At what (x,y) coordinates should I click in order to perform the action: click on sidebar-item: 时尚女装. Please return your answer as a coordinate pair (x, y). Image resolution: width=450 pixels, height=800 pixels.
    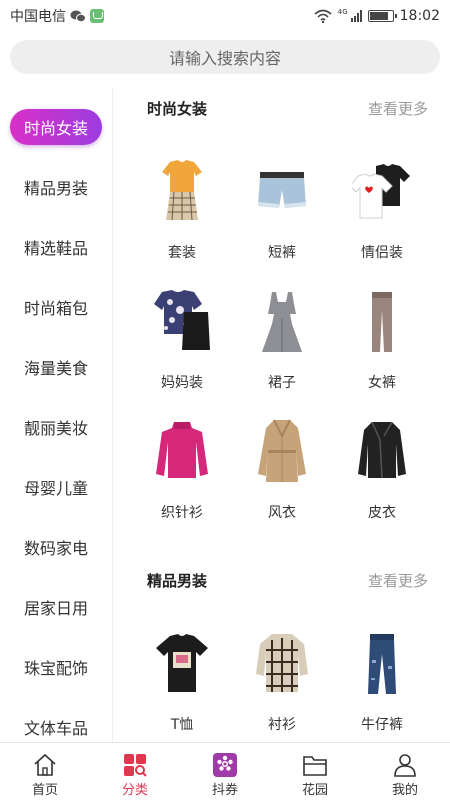
    Looking at the image, I should click on (56, 127).